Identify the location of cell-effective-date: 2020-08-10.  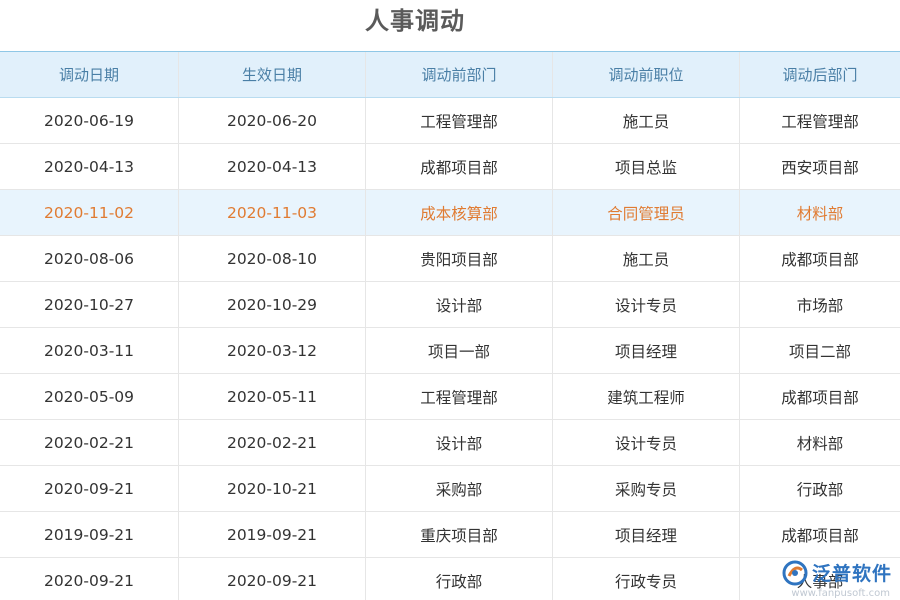
(272, 258).